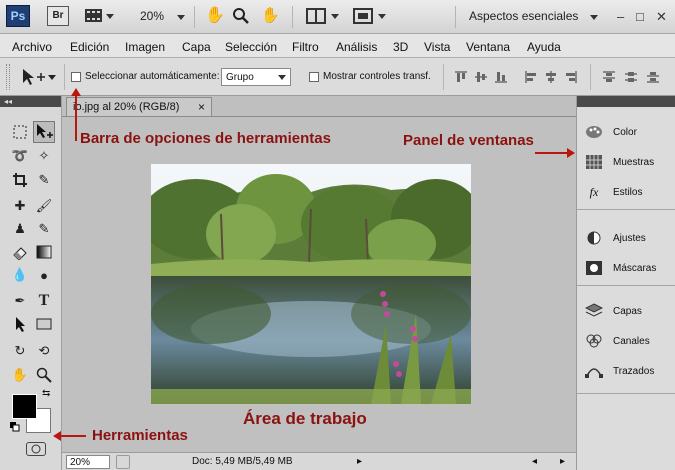  I want to click on paths-icon, so click(594, 371).